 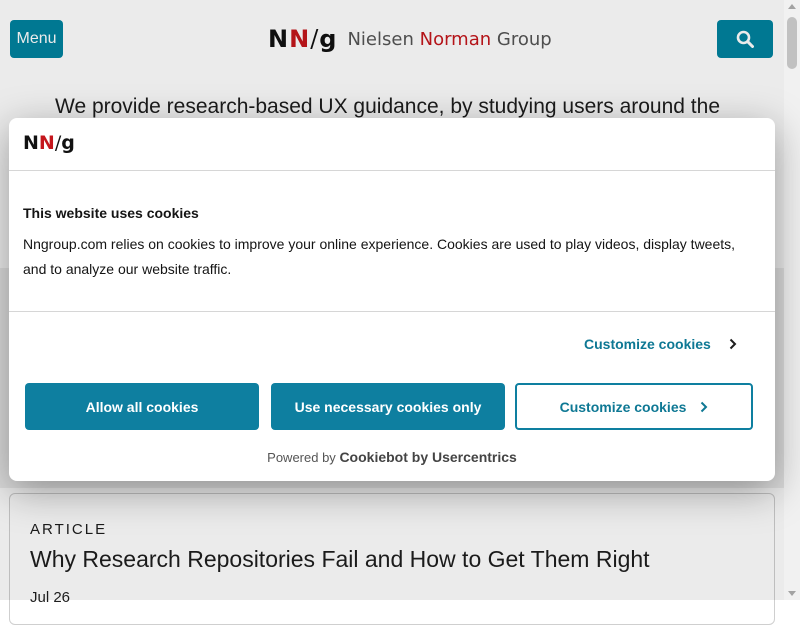 I want to click on powered-by: Powered by Cookiebot by Usercentrics, so click(x=392, y=457).